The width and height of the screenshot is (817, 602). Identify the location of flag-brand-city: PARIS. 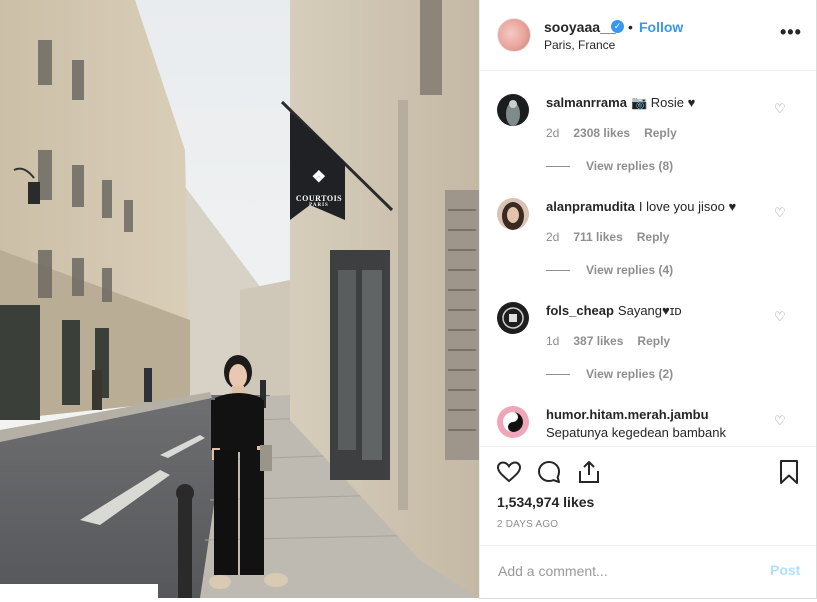
(319, 205).